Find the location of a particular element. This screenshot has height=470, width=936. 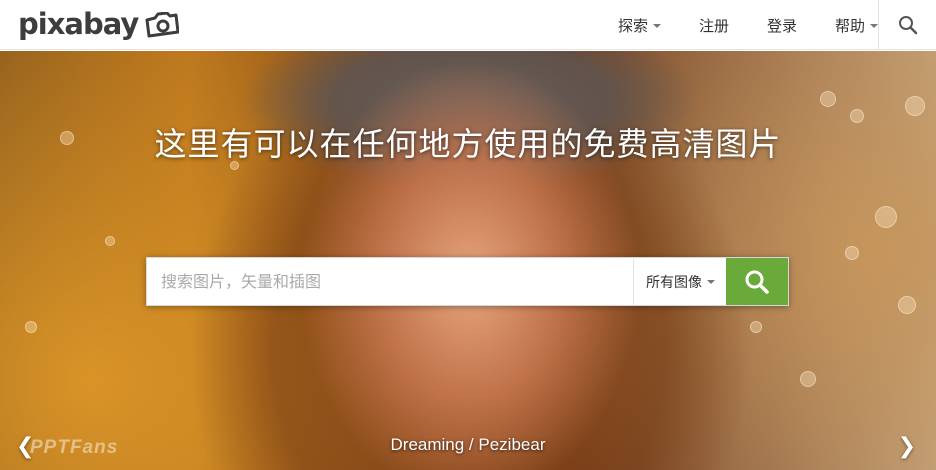

camera-icon is located at coordinates (162, 25).